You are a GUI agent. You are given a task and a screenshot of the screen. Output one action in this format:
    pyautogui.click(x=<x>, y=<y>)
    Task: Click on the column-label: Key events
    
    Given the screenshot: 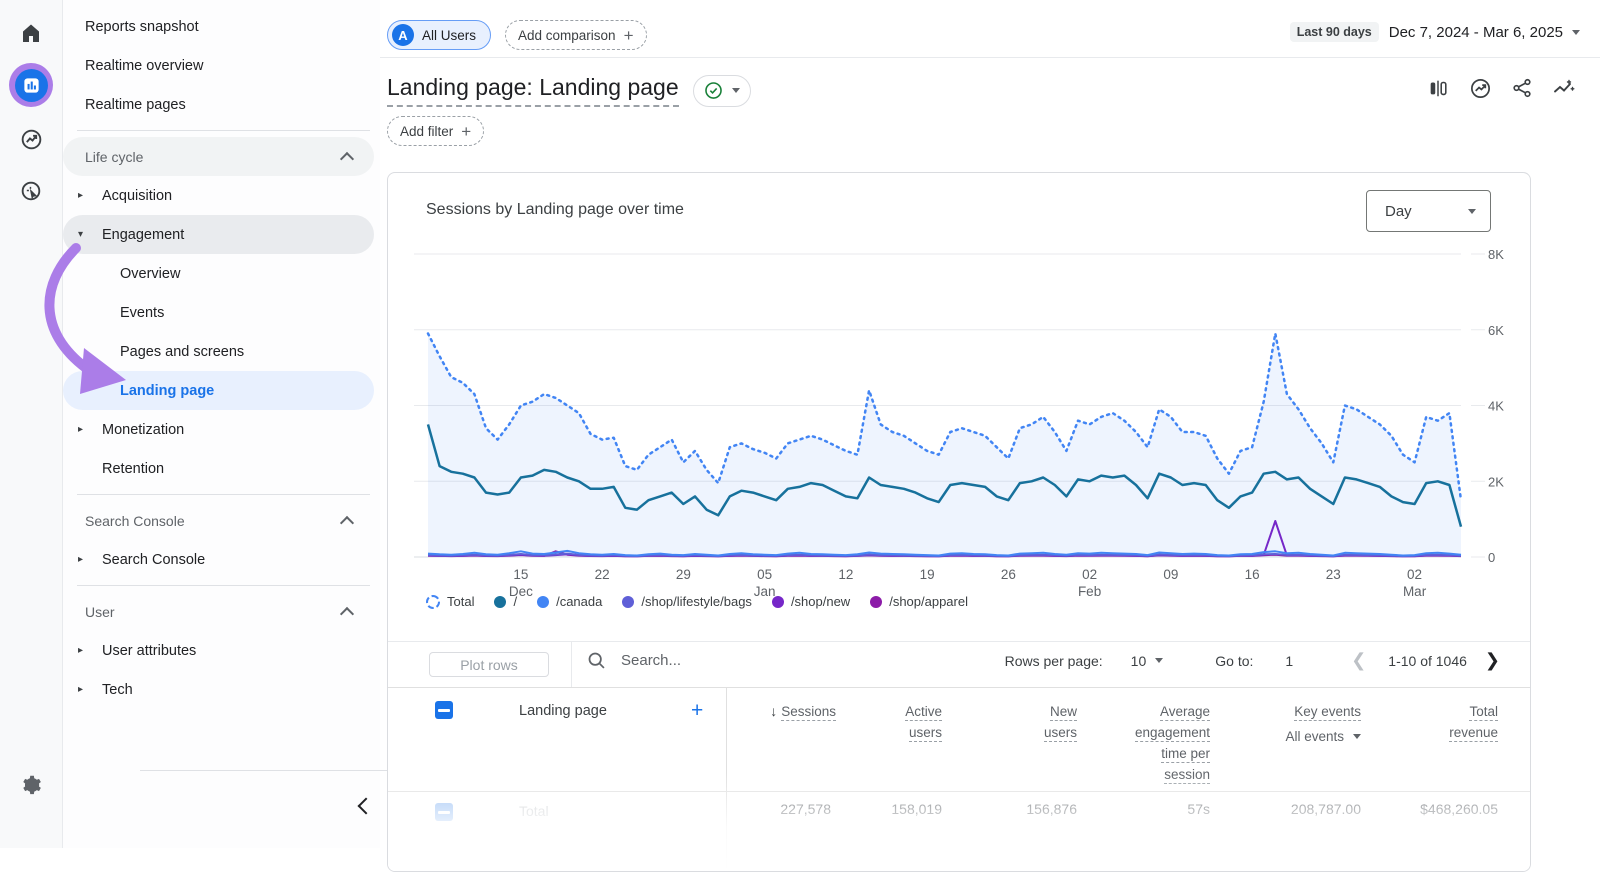 What is the action you would take?
    pyautogui.click(x=1327, y=712)
    